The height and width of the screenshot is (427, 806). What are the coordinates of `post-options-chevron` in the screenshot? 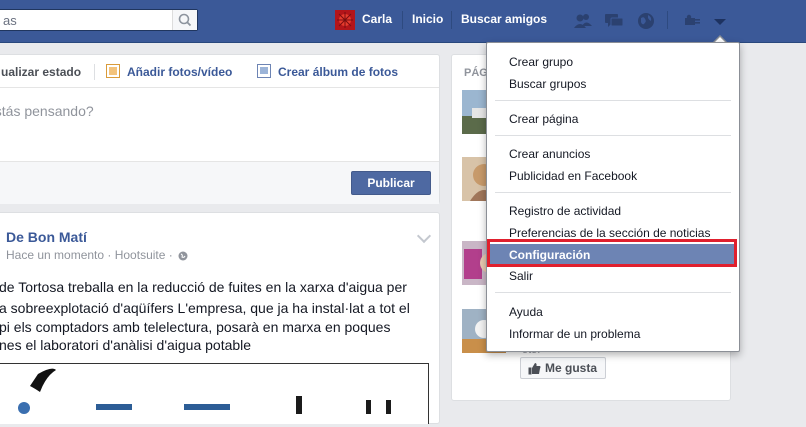 It's located at (424, 236).